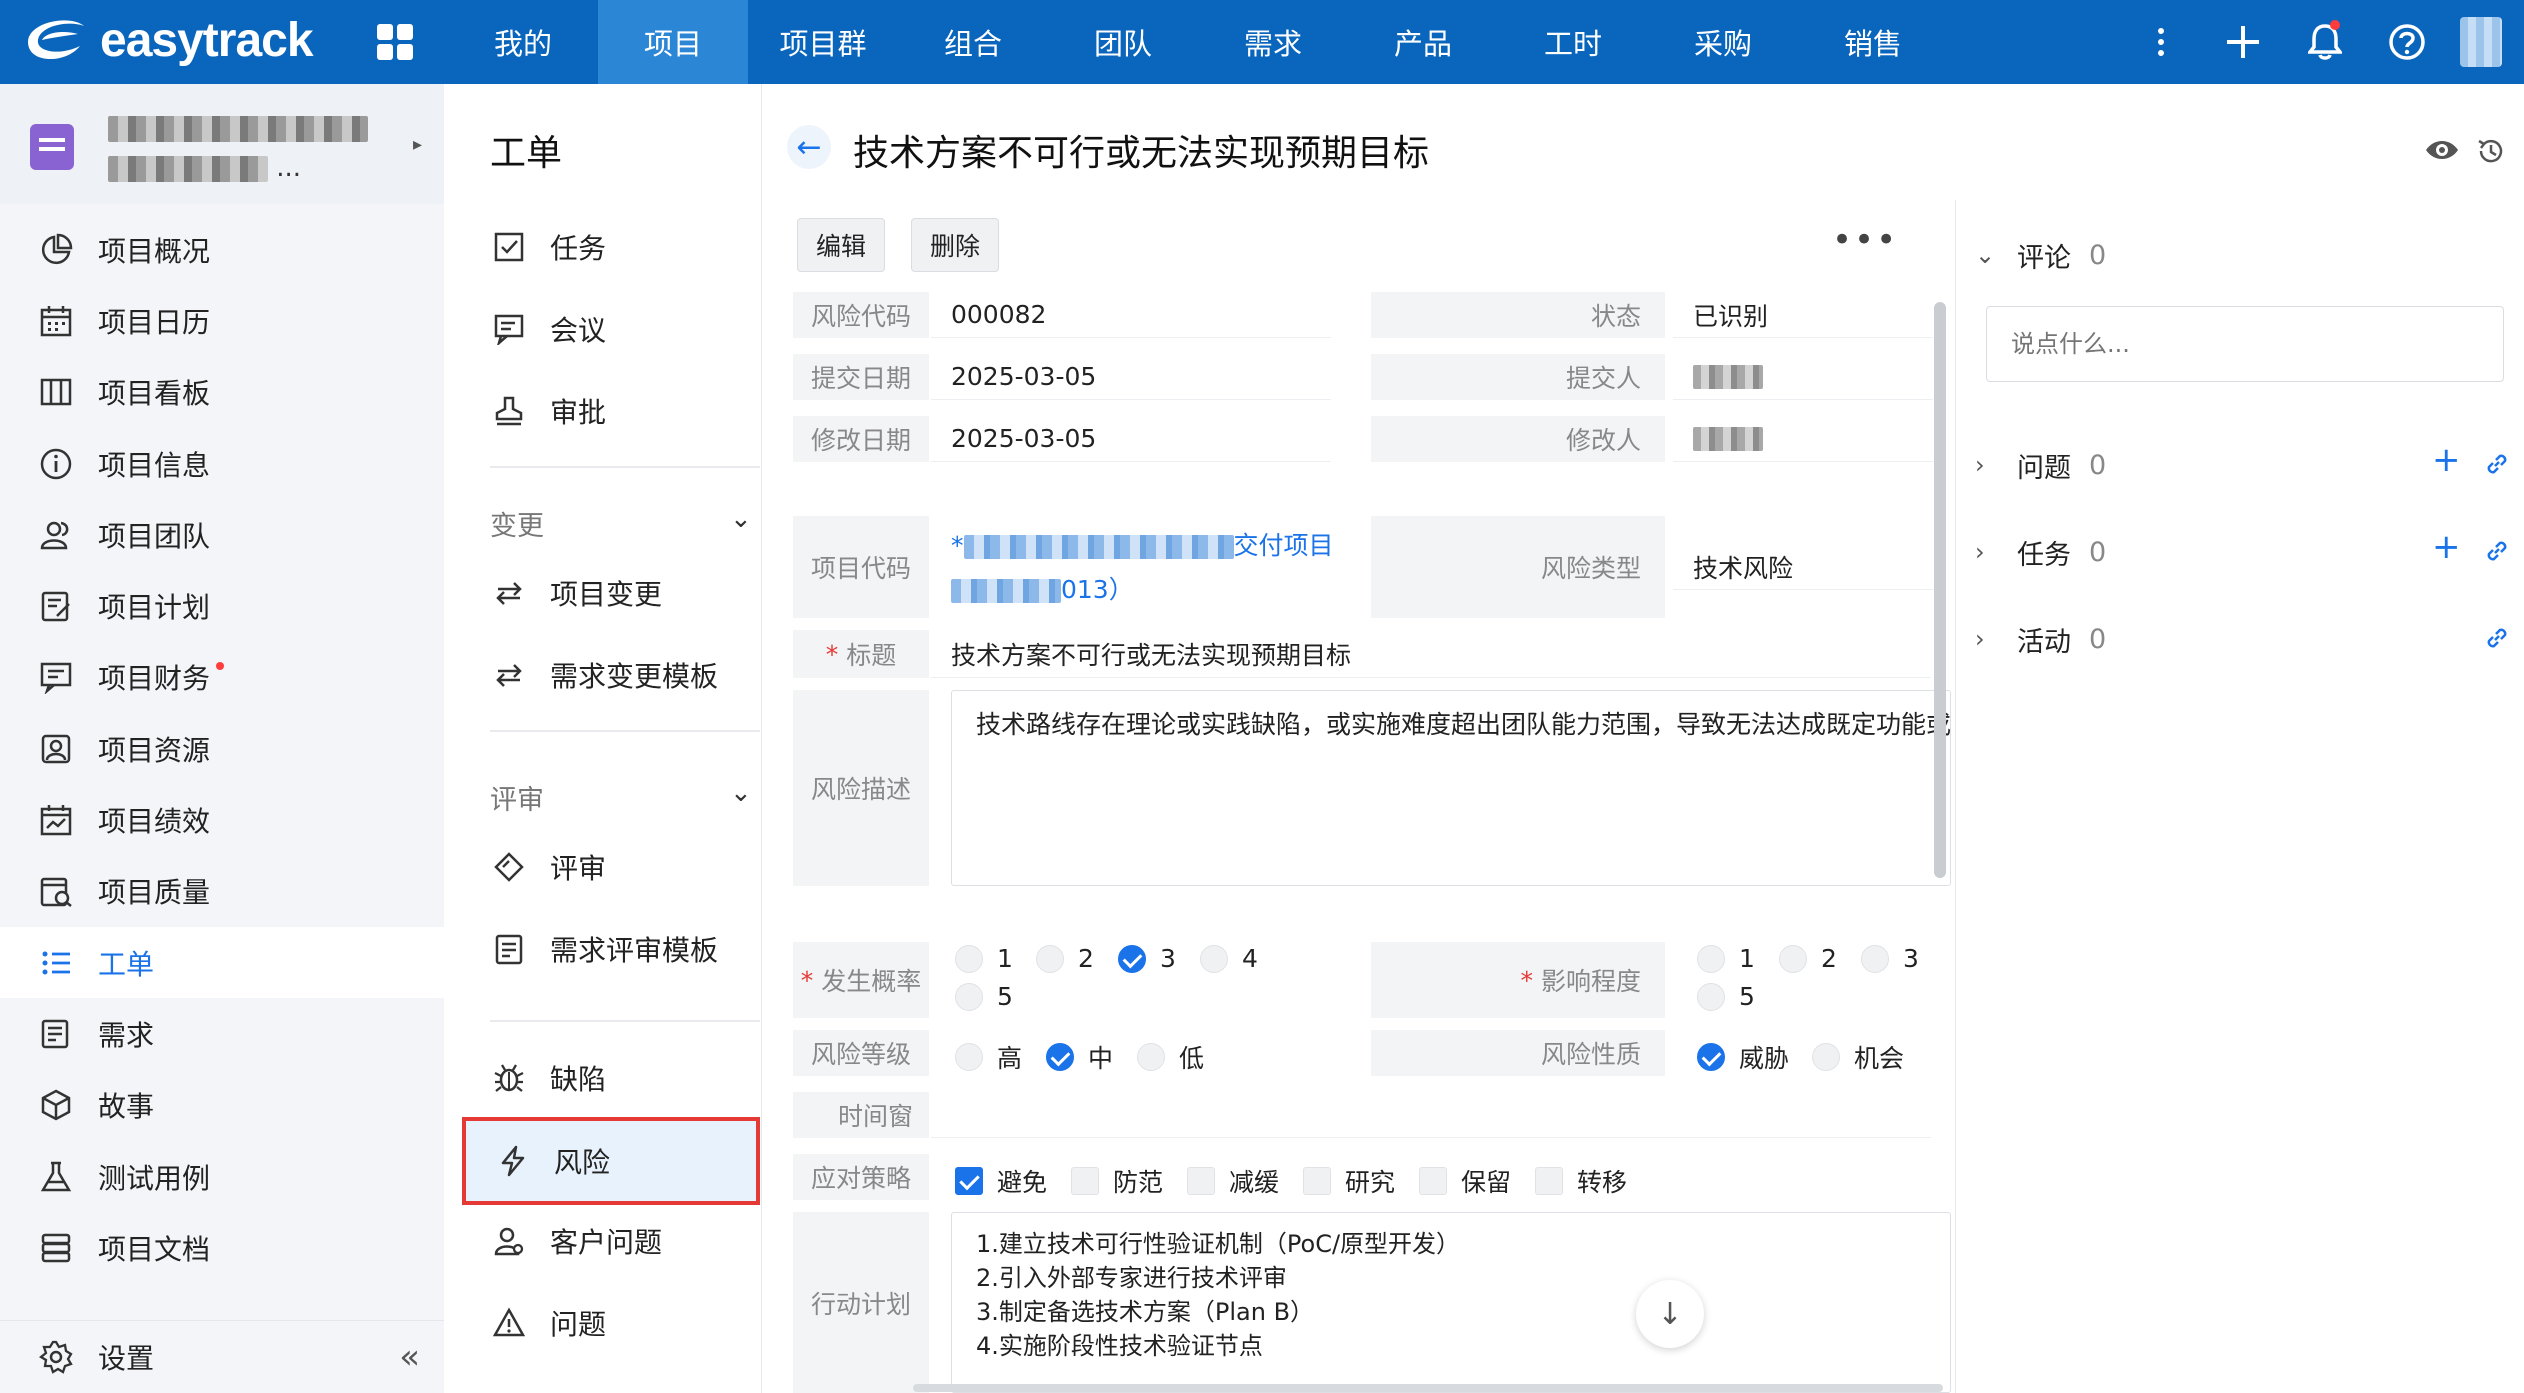  What do you see at coordinates (2481, 42) in the screenshot?
I see `user-avatar` at bounding box center [2481, 42].